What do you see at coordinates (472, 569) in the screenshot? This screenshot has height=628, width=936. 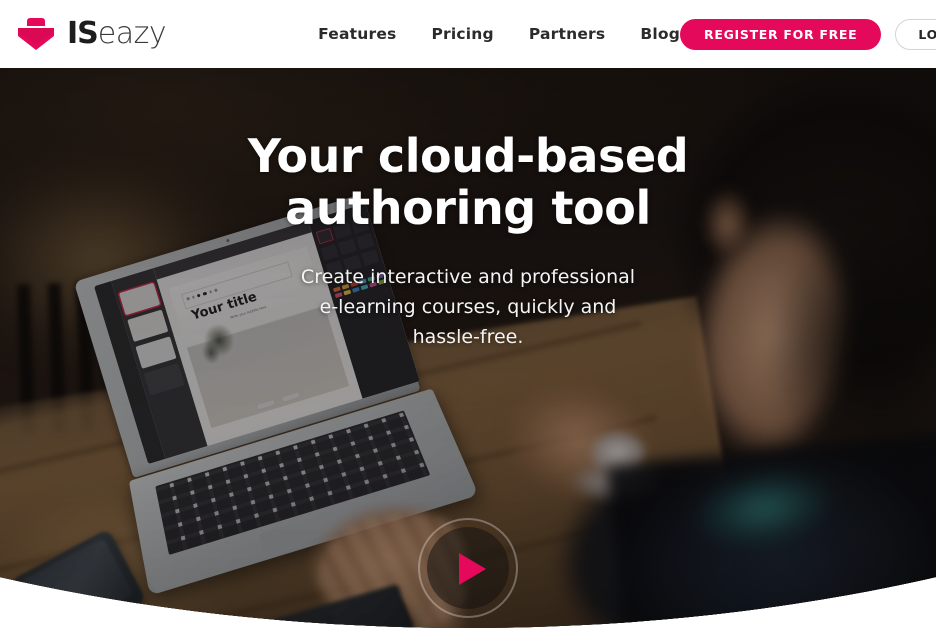 I see `play-triangle-icon` at bounding box center [472, 569].